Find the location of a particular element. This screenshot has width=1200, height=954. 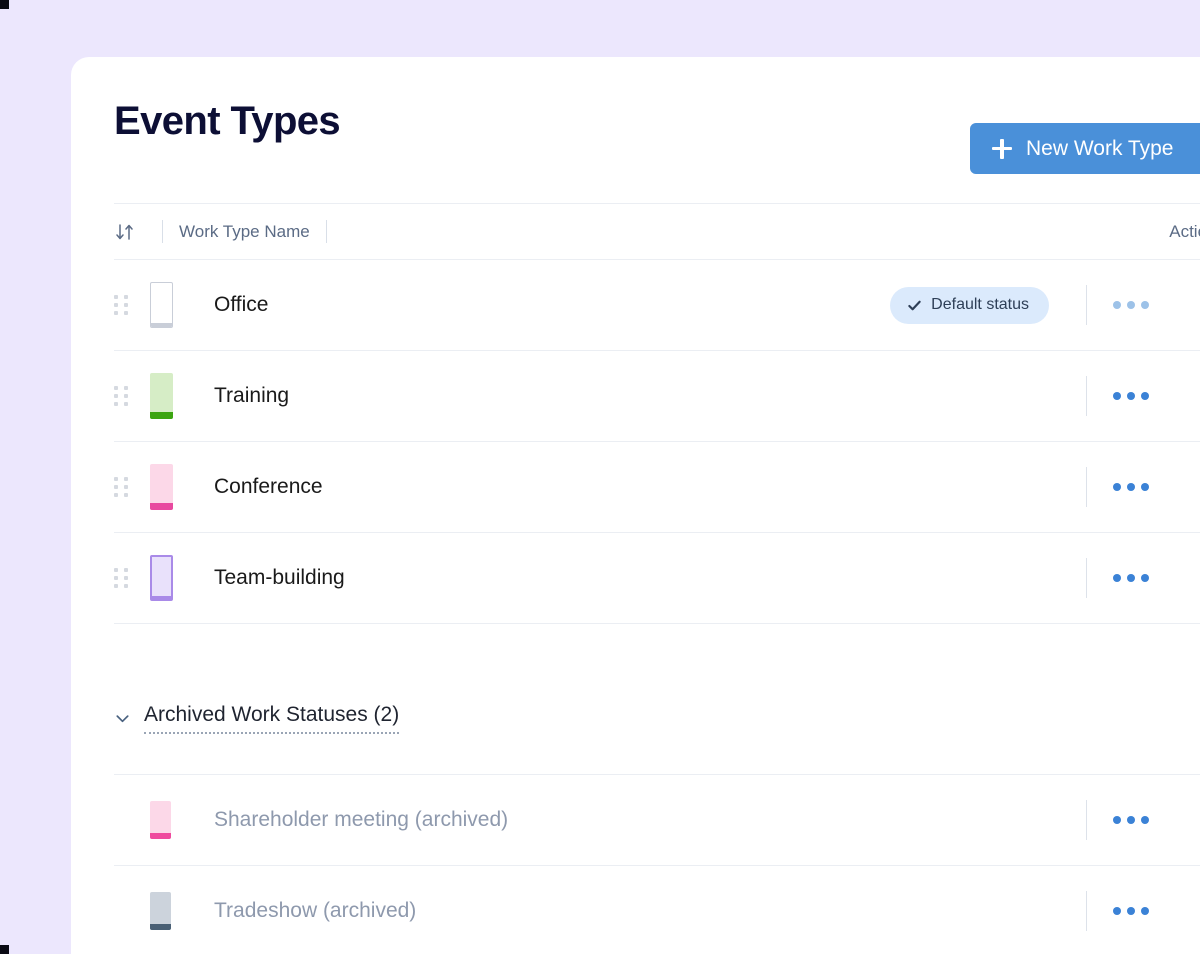

work-type-name: Office is located at coordinates (241, 304).